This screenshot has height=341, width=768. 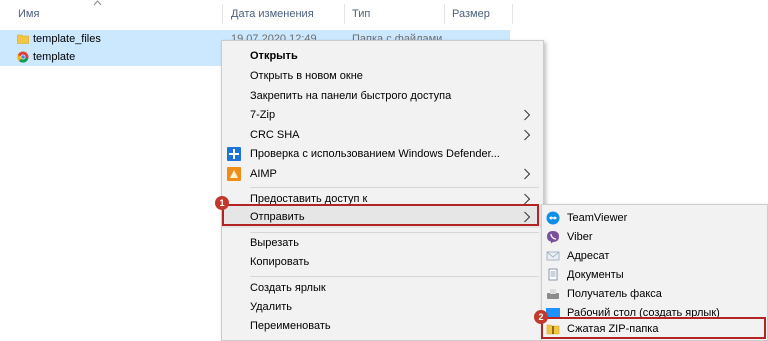 What do you see at coordinates (263, 174) in the screenshot?
I see `menu-item-label: AIMP` at bounding box center [263, 174].